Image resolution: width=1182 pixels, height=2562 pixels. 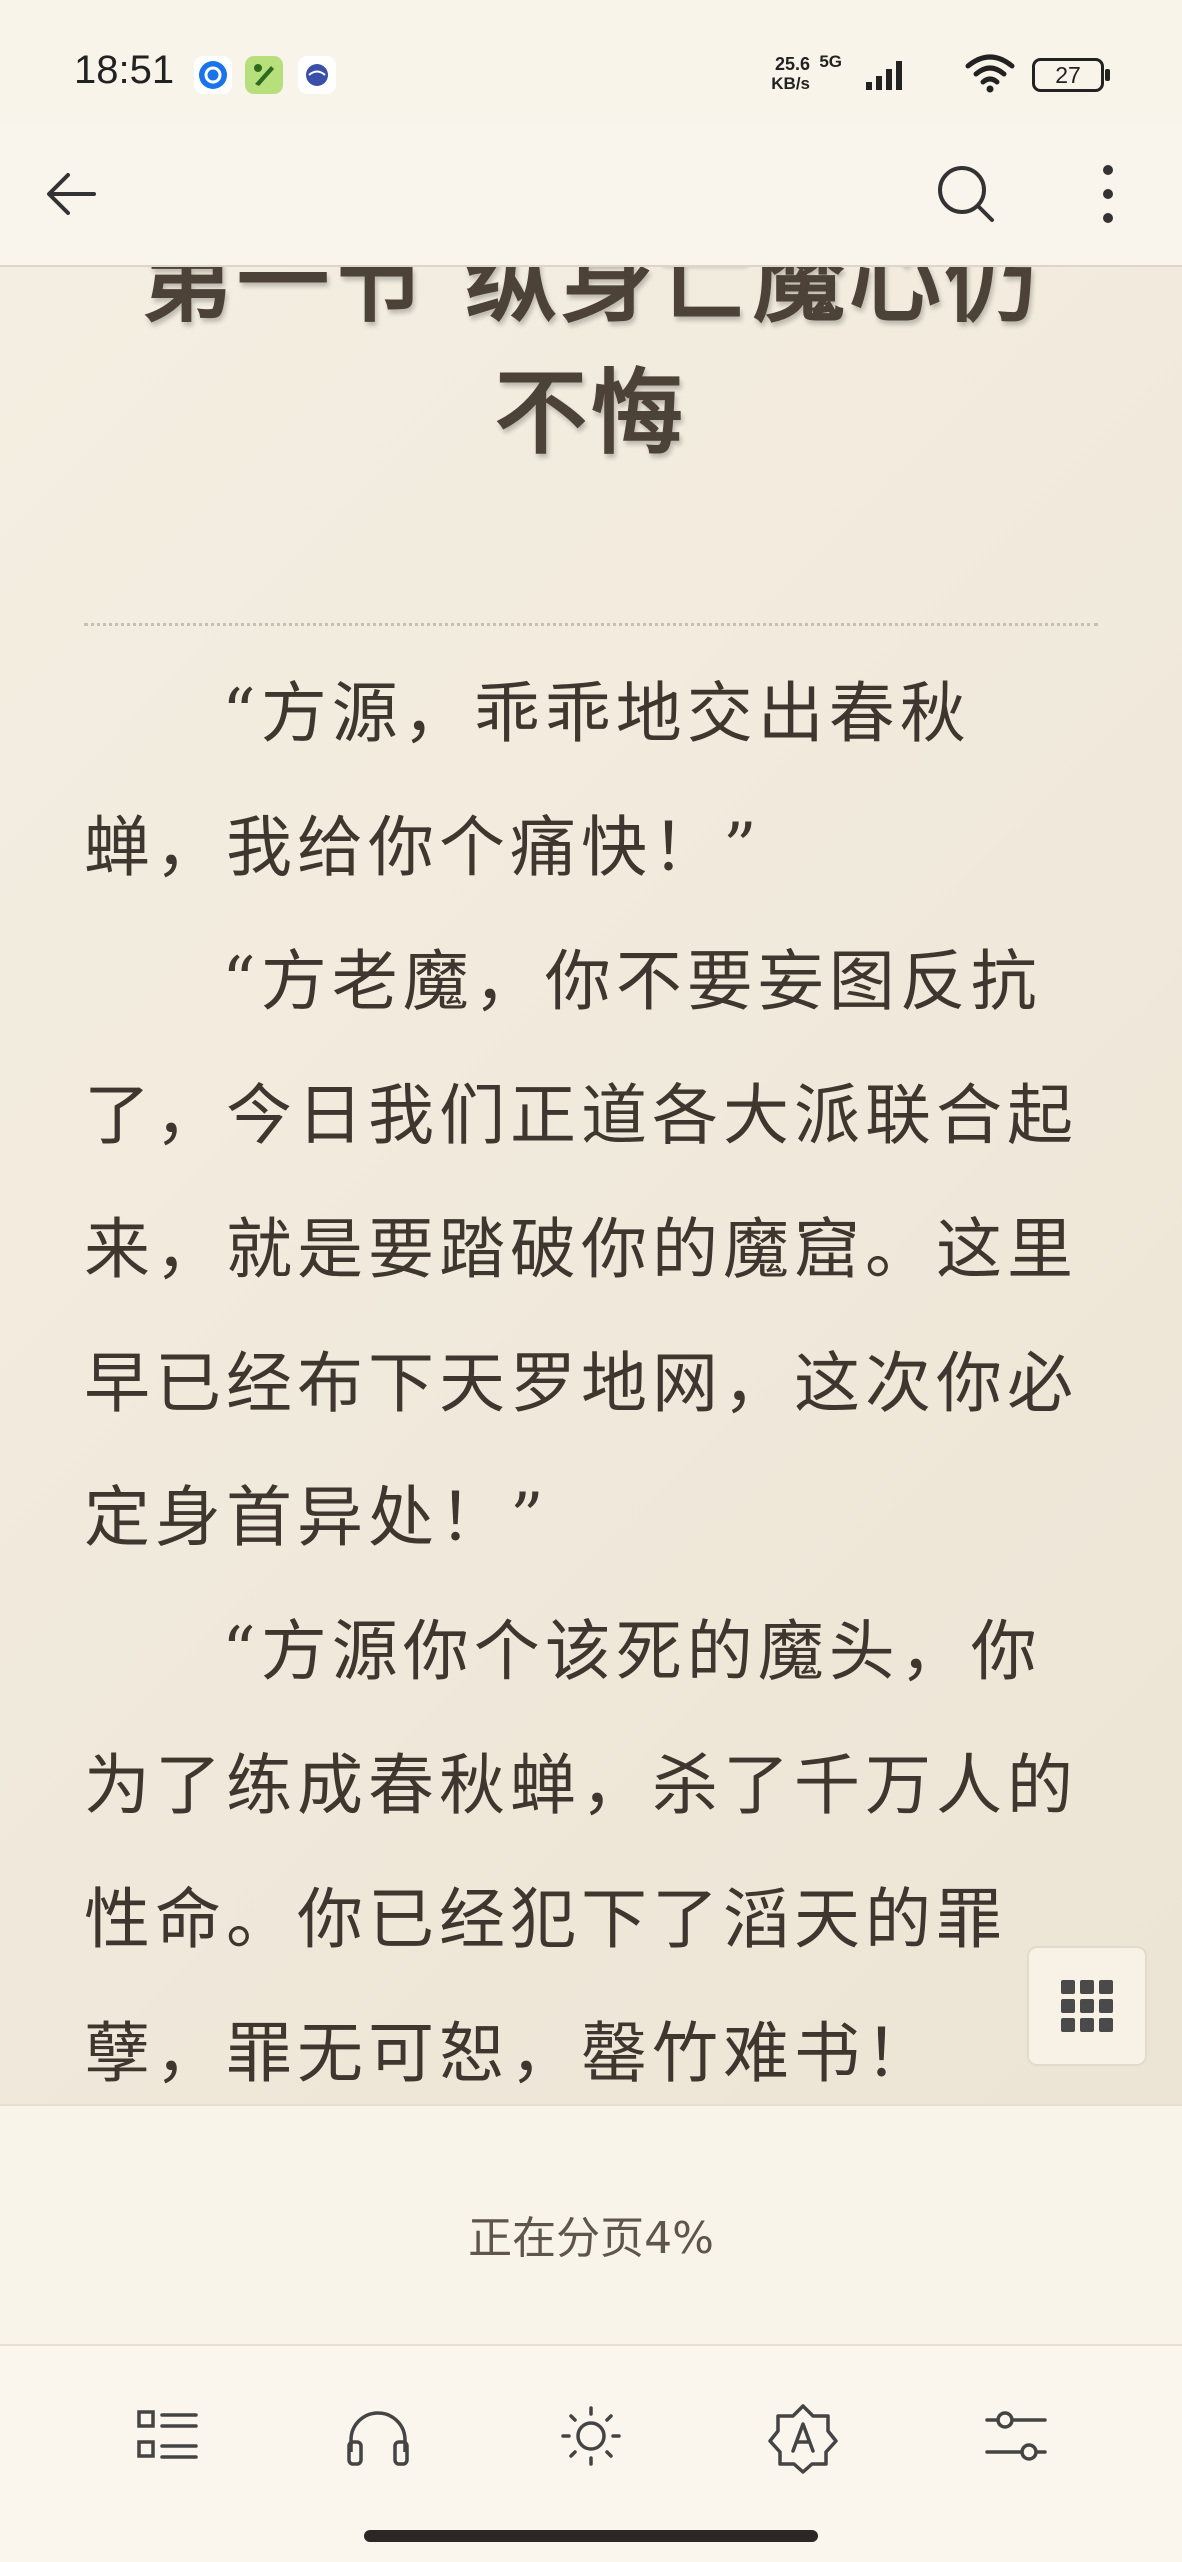 I want to click on listen-button, so click(x=378, y=2436).